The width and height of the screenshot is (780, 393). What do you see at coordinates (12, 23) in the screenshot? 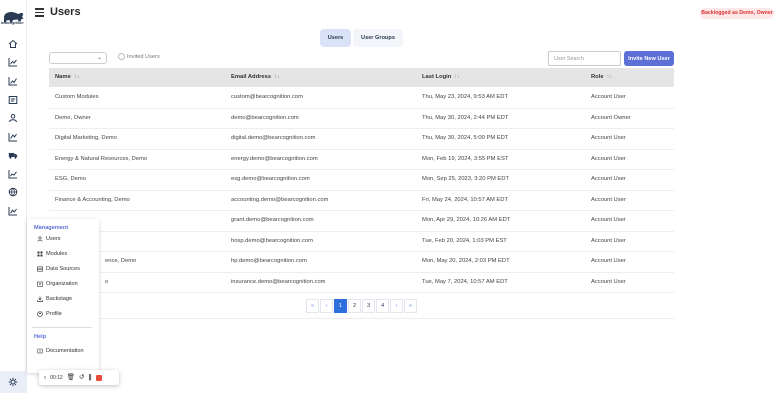
I see `brand-name: bearcognition` at bounding box center [12, 23].